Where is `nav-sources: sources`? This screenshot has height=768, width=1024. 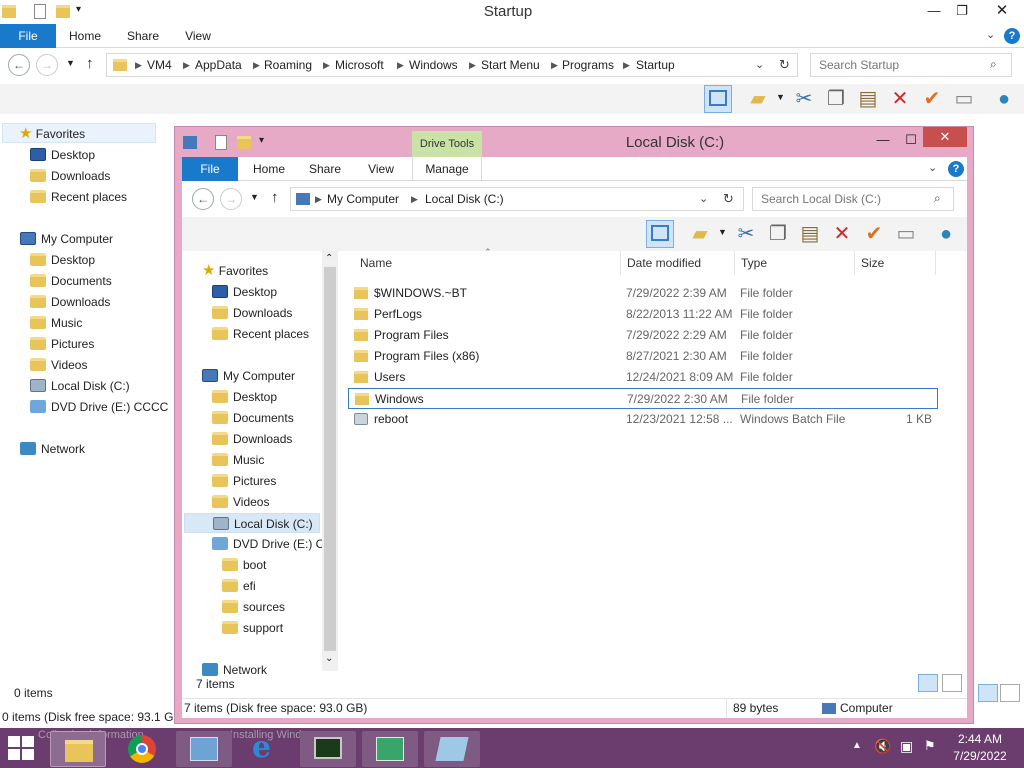
nav-sources: sources is located at coordinates (253, 607).